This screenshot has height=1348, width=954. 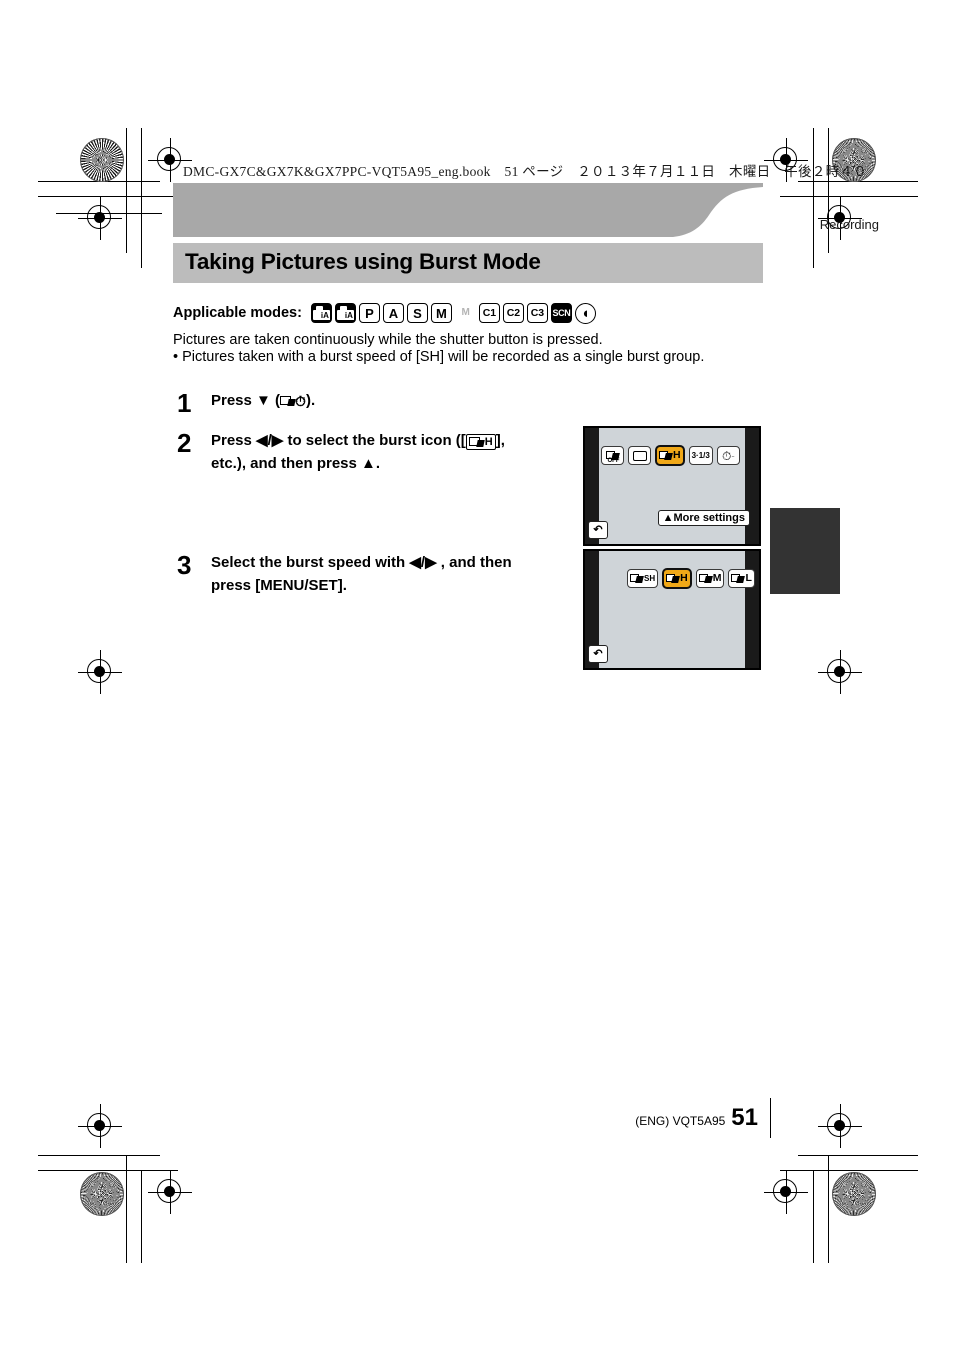 I want to click on self-timer-icon: ⏱.., so click(x=728, y=455).